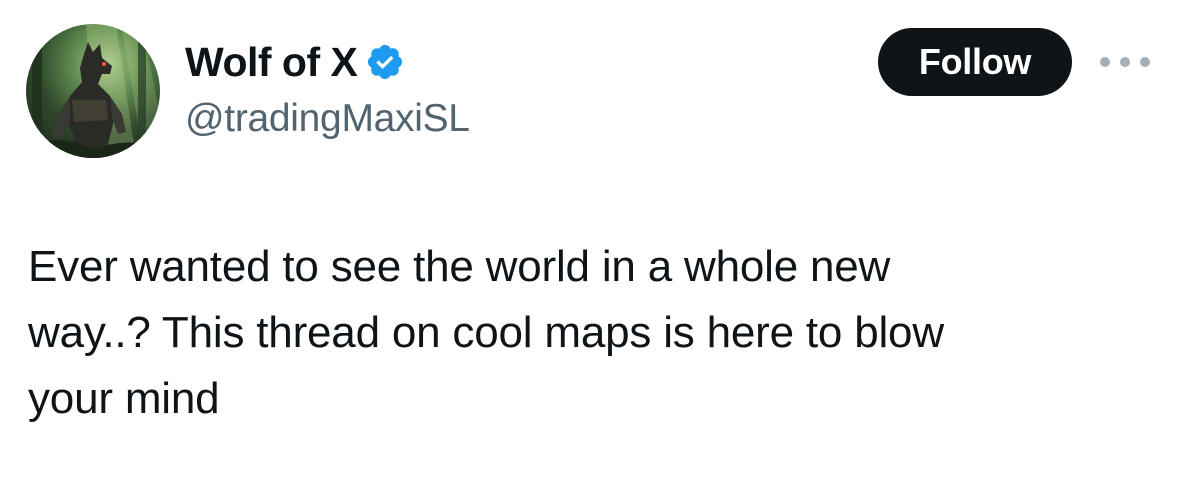 This screenshot has width=1179, height=483. I want to click on avatar, so click(93, 91).